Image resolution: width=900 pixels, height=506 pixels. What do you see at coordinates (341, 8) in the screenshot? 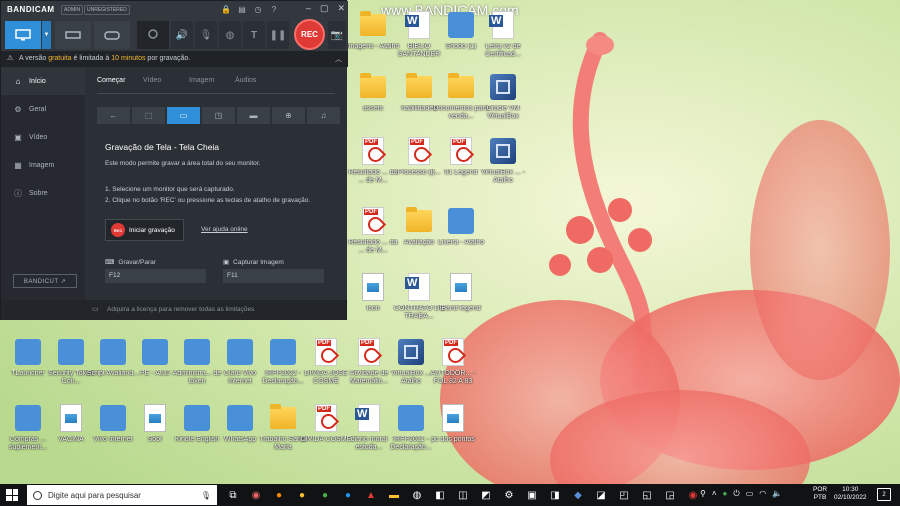
I see `close-button: ✕` at bounding box center [341, 8].